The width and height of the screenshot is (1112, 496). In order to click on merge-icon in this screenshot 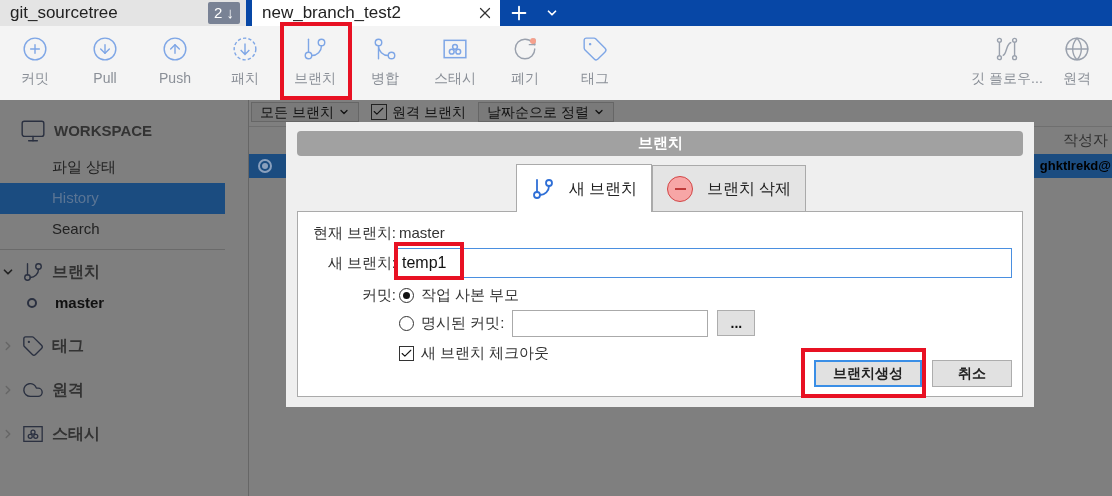, I will do `click(385, 49)`.